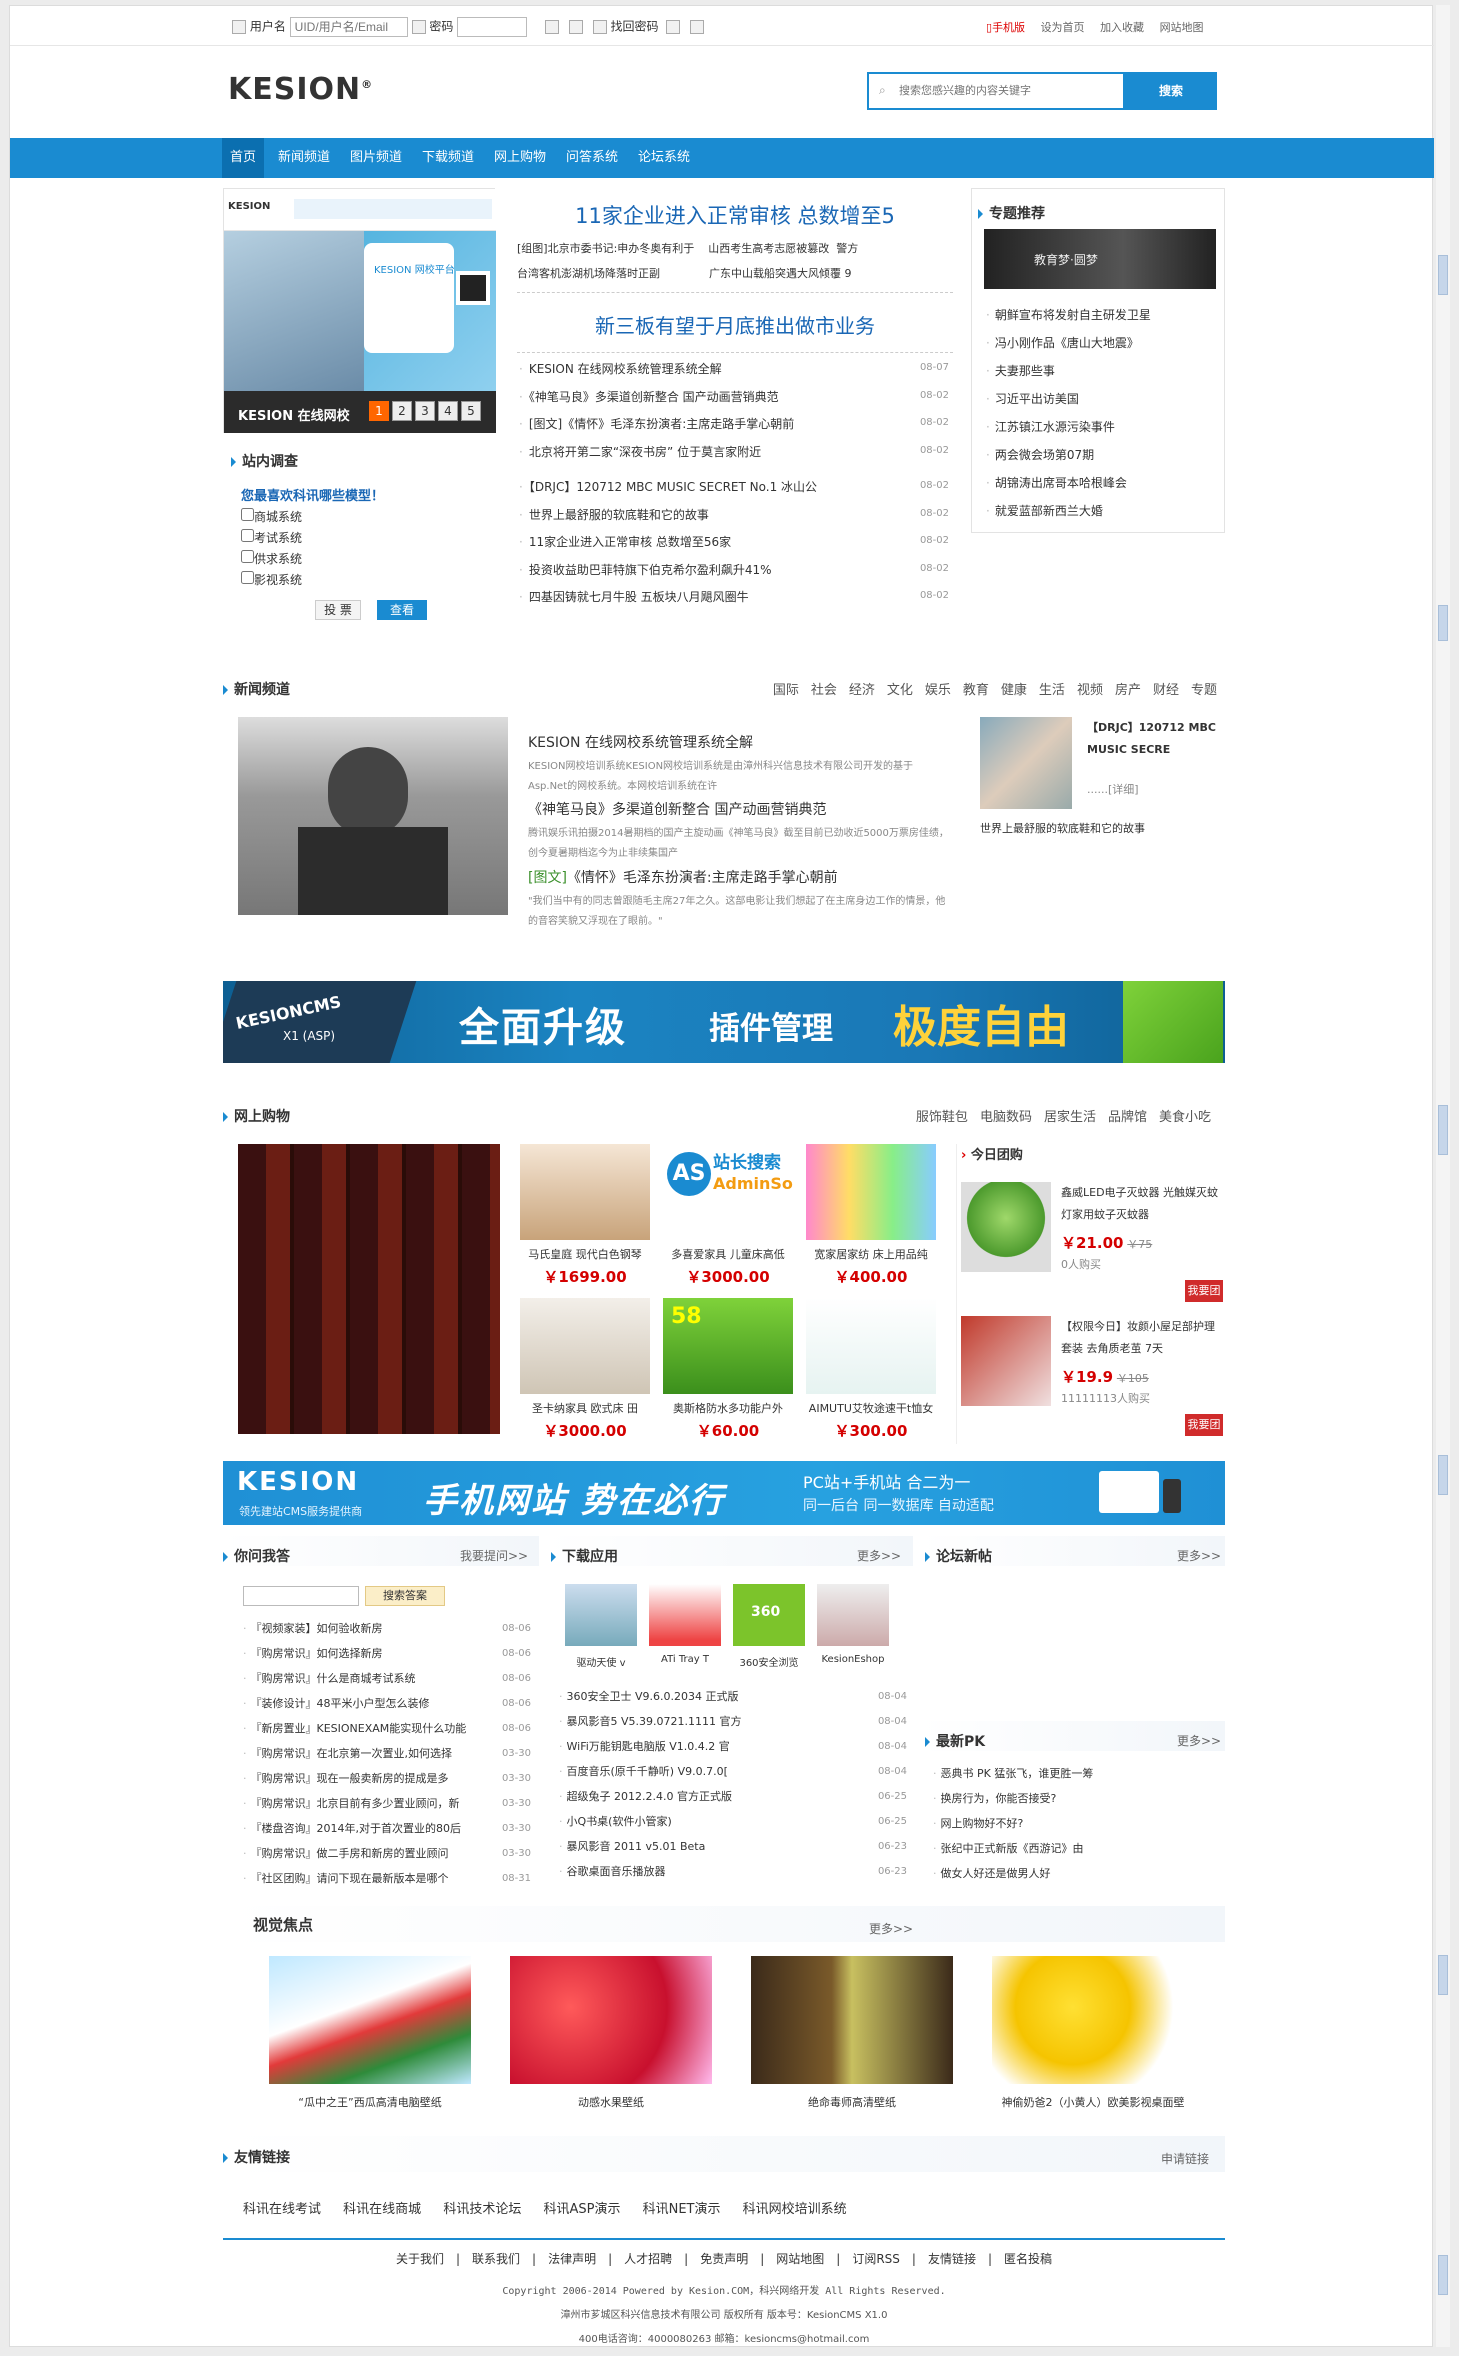 Image resolution: width=1459 pixels, height=2356 pixels. Describe the element at coordinates (879, 1555) in the screenshot. I see `download-more-link: 更多>>` at that location.